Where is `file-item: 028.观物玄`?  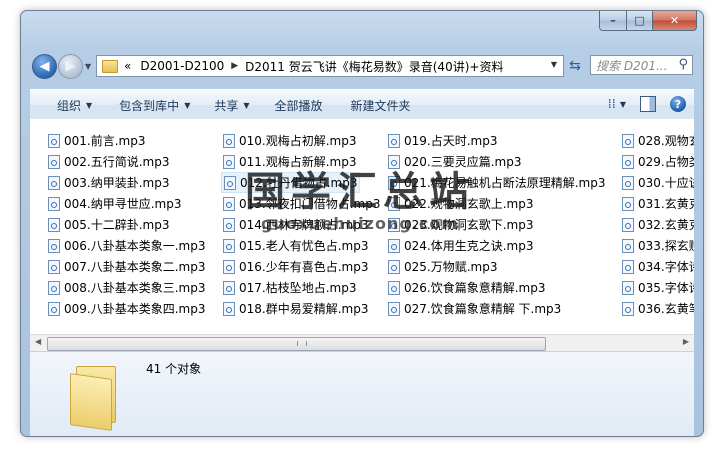
file-item: 028.观物玄 is located at coordinates (658, 140).